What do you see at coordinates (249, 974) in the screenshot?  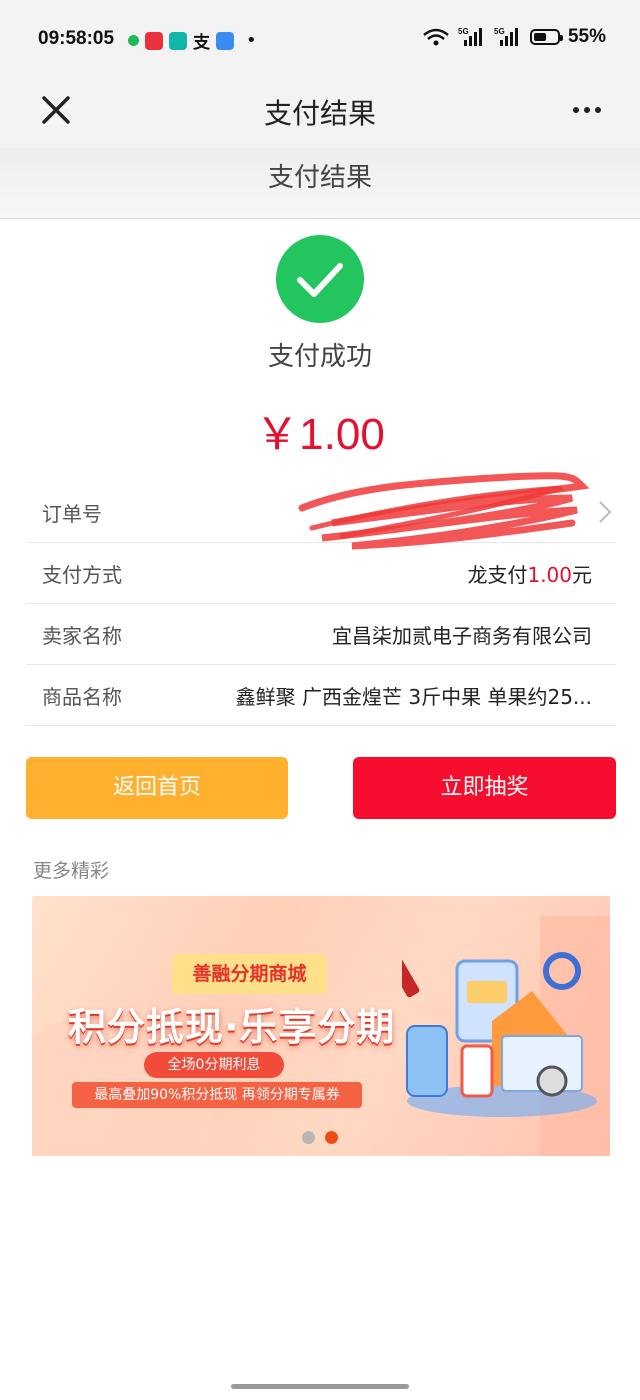 I see `banner-tag: 善融分期商城` at bounding box center [249, 974].